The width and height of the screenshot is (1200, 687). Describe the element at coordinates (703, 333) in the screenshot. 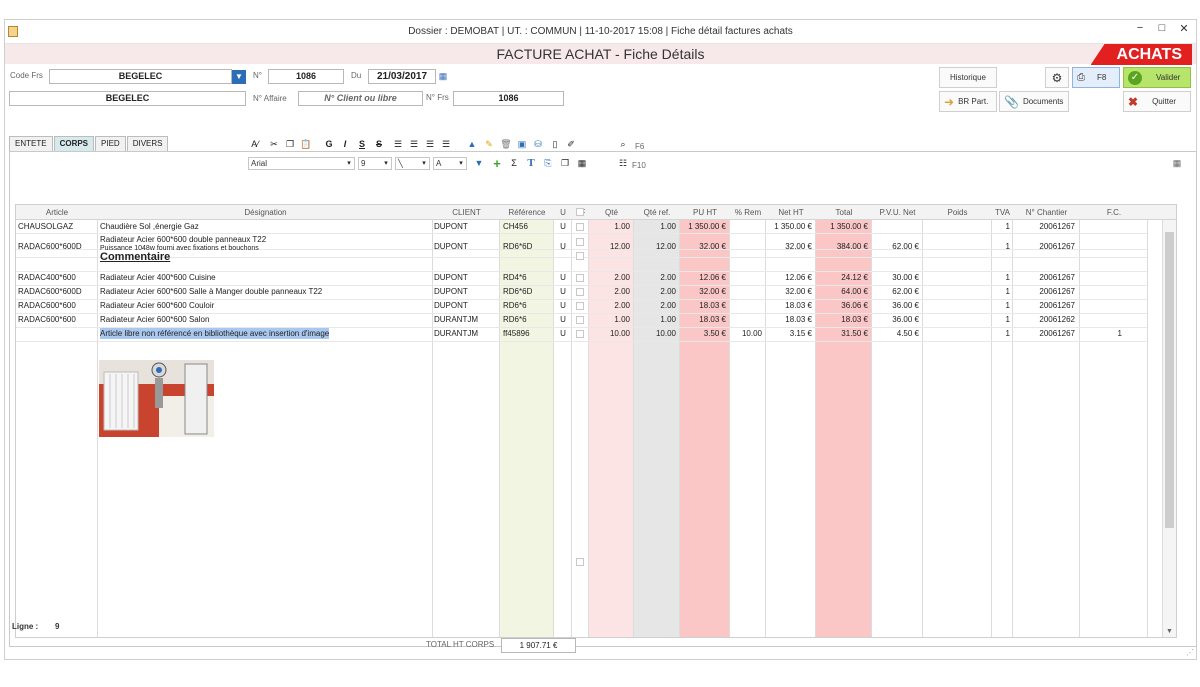

I see `cell-pu: 3.50 €` at that location.